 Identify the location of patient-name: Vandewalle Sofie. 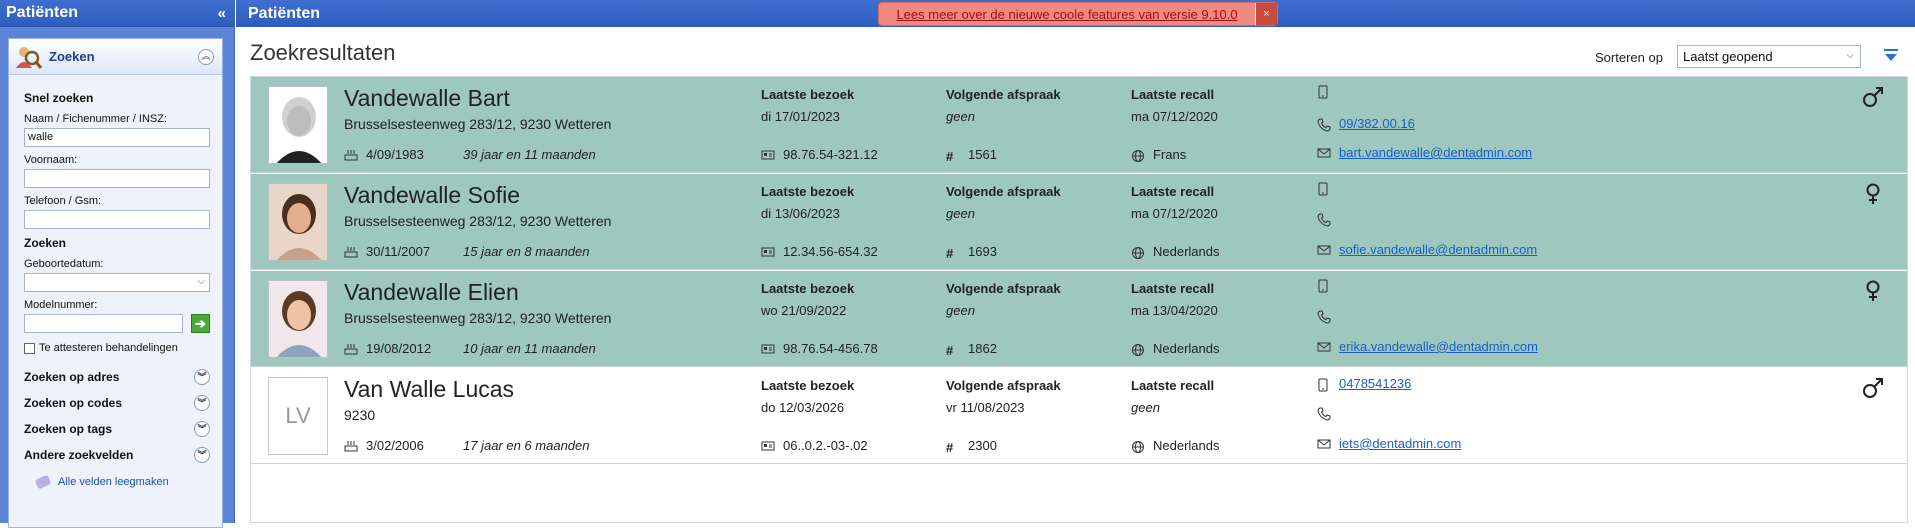
(432, 195).